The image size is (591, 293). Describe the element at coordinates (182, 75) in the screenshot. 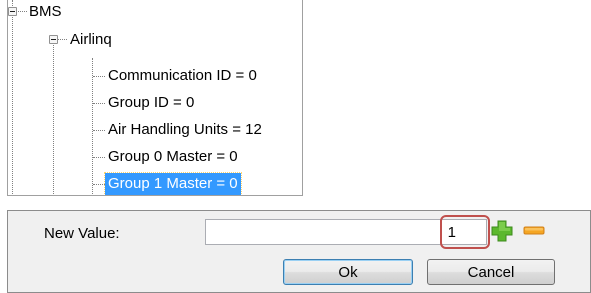

I see `tree-node-label: Communication ID = 0` at that location.